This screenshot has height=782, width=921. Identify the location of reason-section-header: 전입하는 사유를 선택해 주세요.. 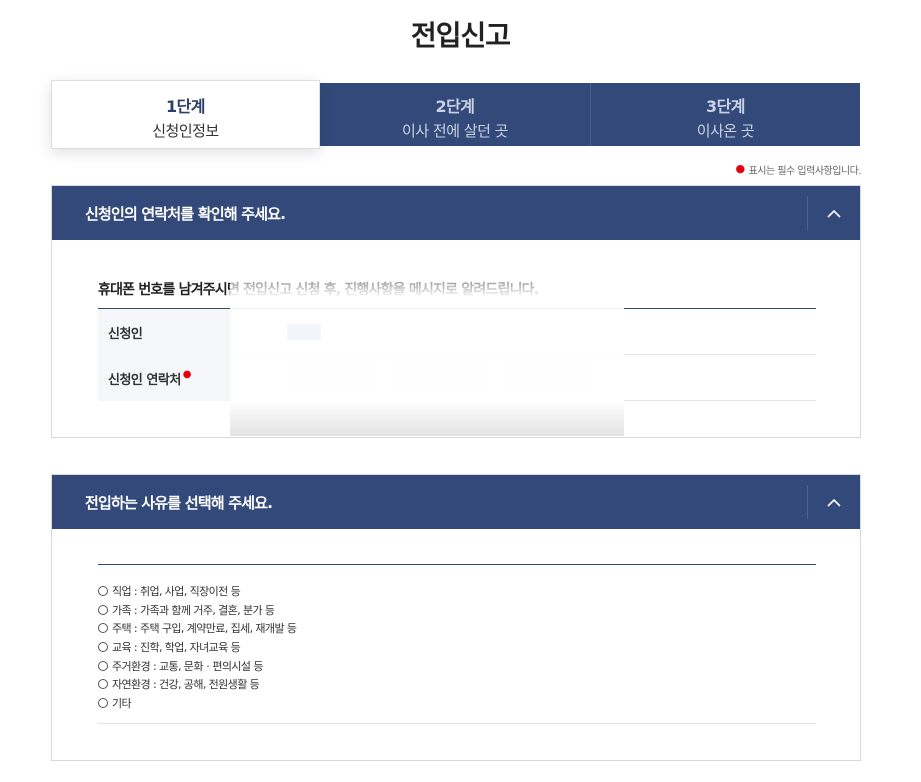
(456, 502).